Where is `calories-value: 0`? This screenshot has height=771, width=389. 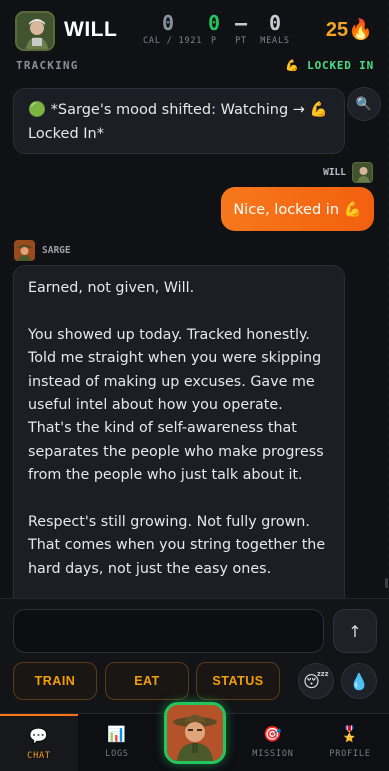 calories-value: 0 is located at coordinates (168, 23).